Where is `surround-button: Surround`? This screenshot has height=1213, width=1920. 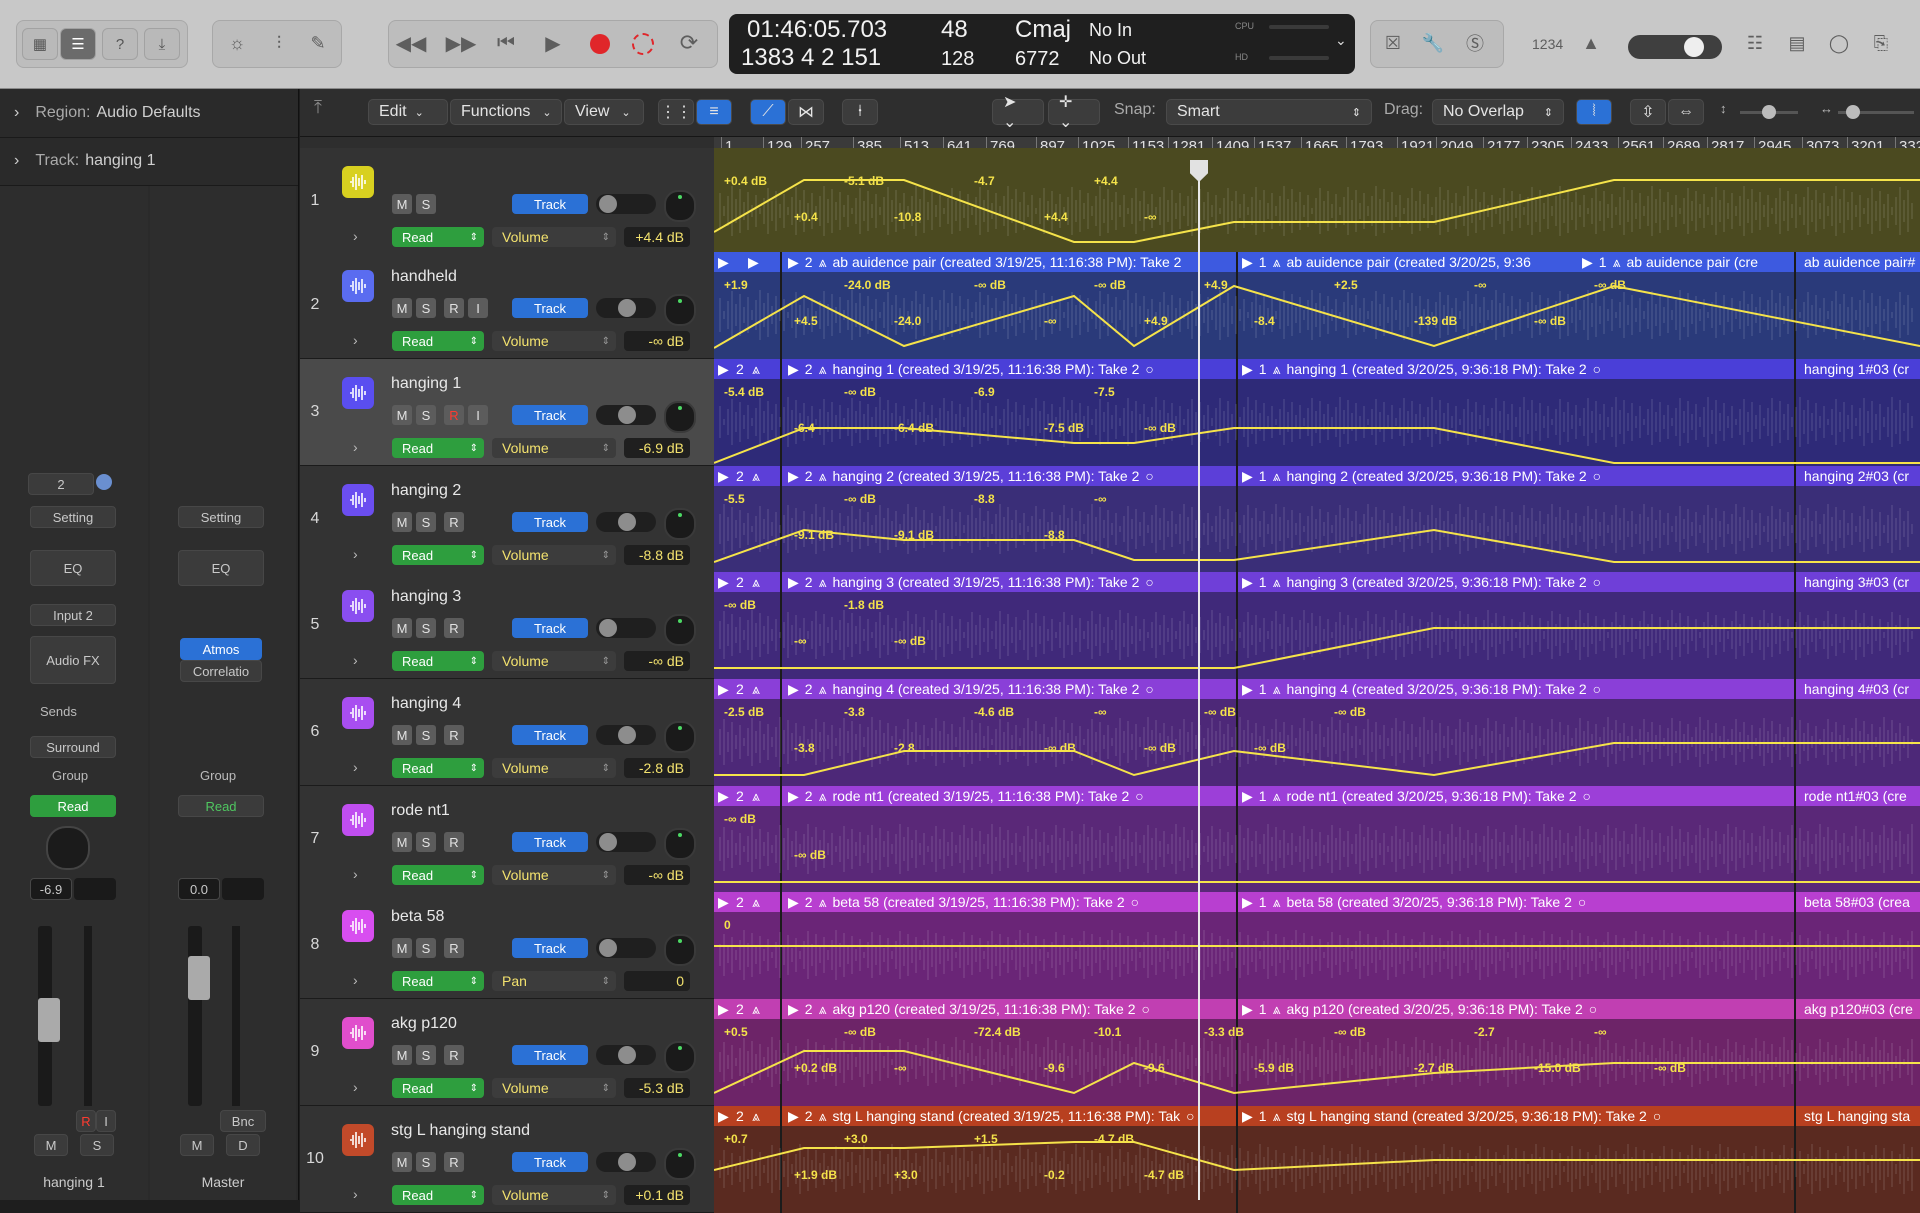
surround-button: Surround is located at coordinates (73, 747).